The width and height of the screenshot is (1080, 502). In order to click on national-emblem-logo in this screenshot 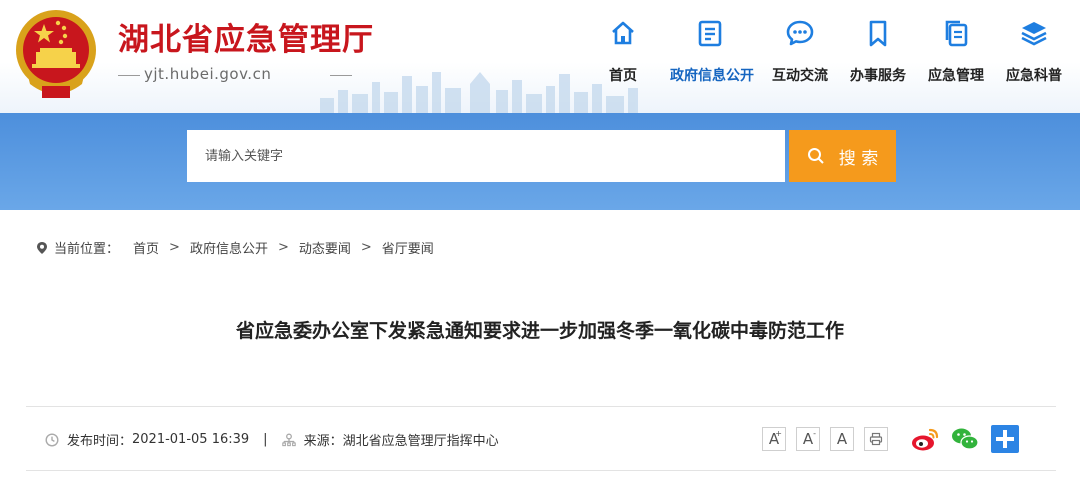, I will do `click(56, 54)`.